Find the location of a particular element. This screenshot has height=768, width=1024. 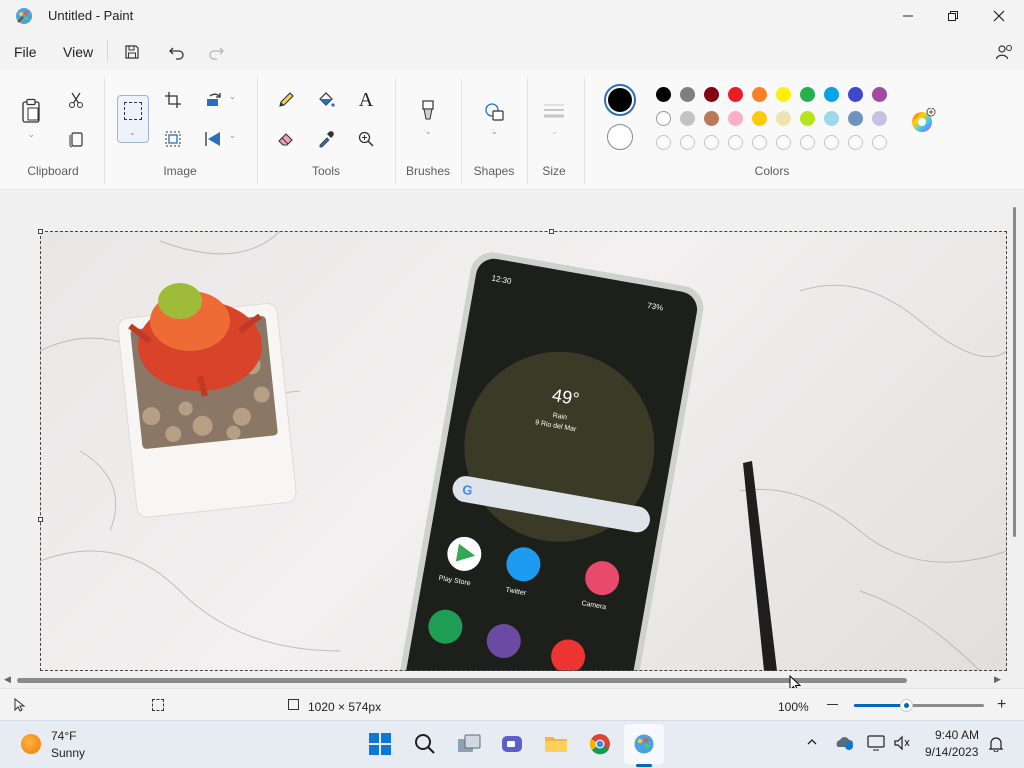

onedrive-icon is located at coordinates (845, 745).